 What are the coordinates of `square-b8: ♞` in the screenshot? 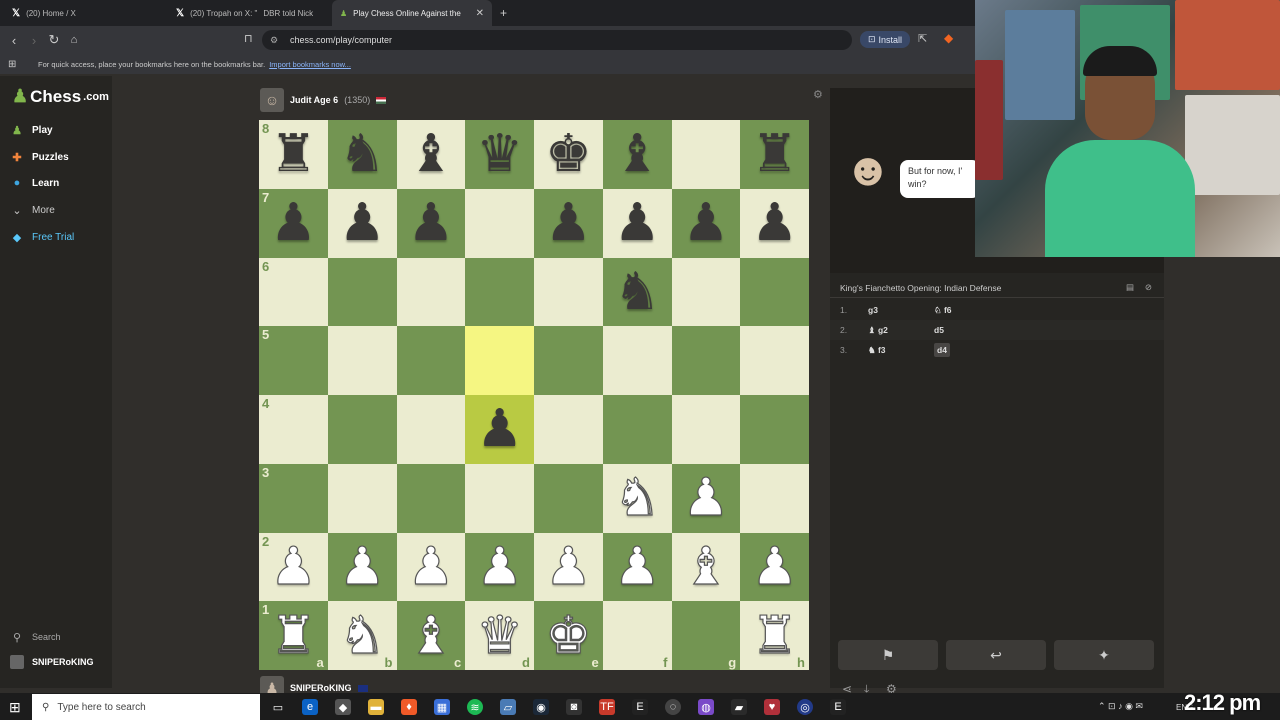 It's located at (362, 154).